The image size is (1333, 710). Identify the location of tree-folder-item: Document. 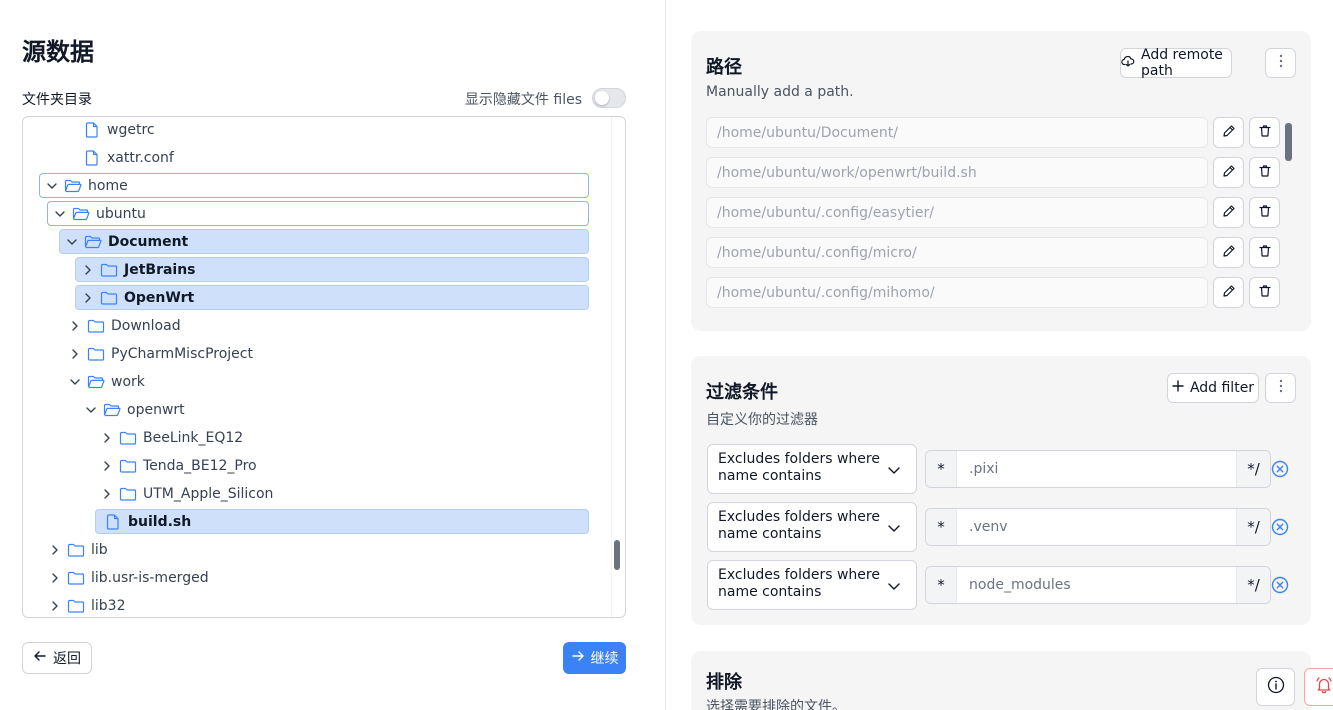
(324, 241).